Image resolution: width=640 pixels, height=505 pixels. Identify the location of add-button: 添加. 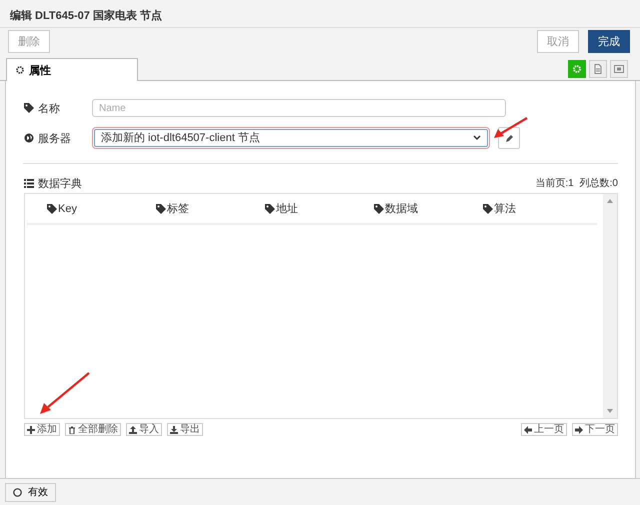
(42, 429).